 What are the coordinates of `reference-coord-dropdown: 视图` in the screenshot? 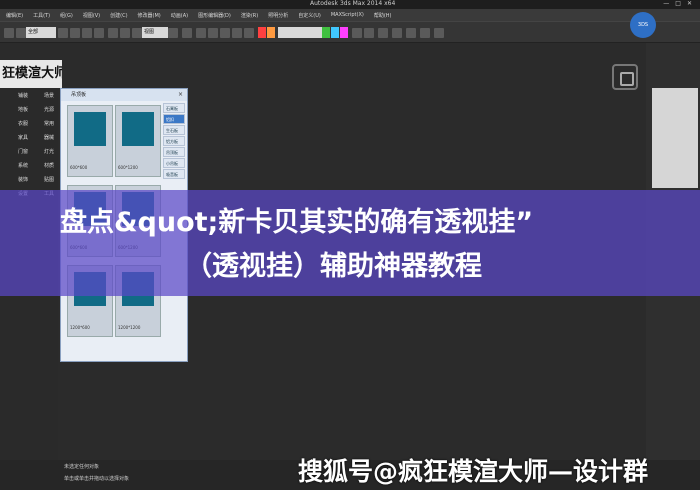 It's located at (155, 32).